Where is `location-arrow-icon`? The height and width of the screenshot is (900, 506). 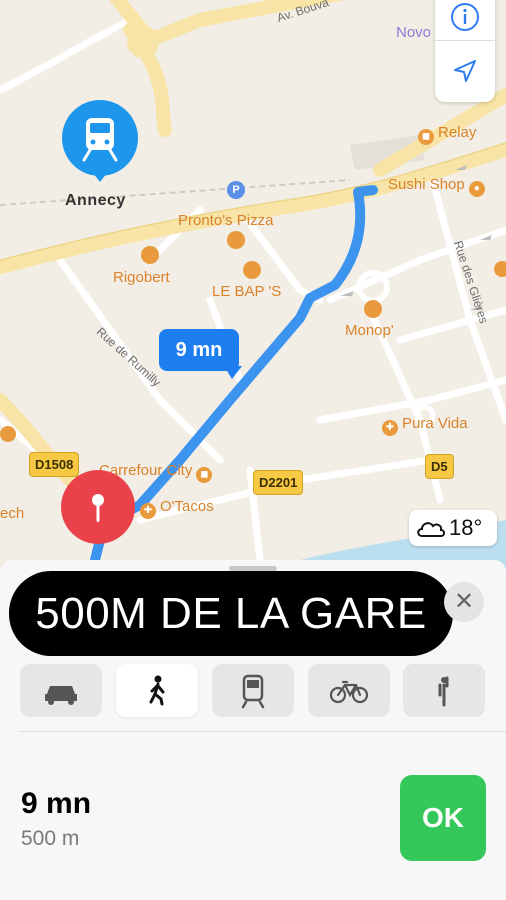
location-arrow-icon is located at coordinates (465, 71).